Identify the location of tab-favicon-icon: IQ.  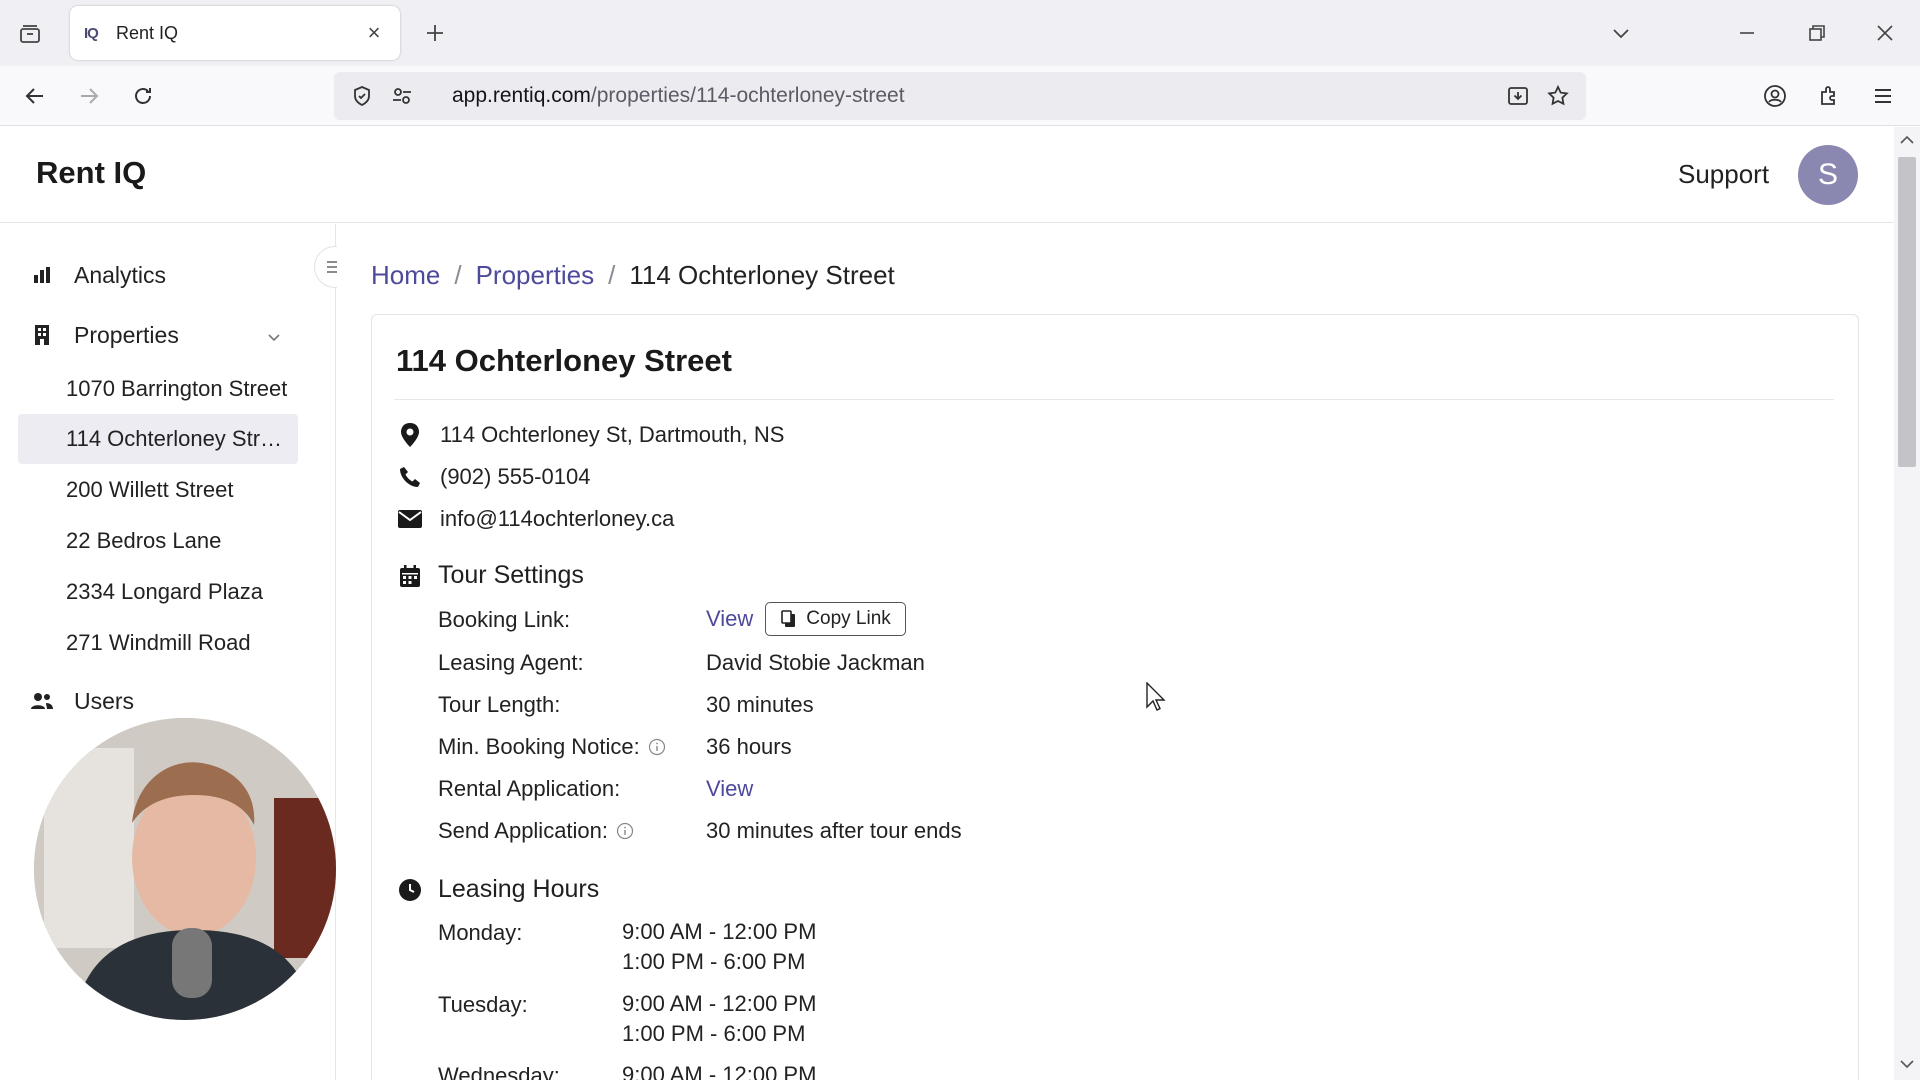
(91, 33).